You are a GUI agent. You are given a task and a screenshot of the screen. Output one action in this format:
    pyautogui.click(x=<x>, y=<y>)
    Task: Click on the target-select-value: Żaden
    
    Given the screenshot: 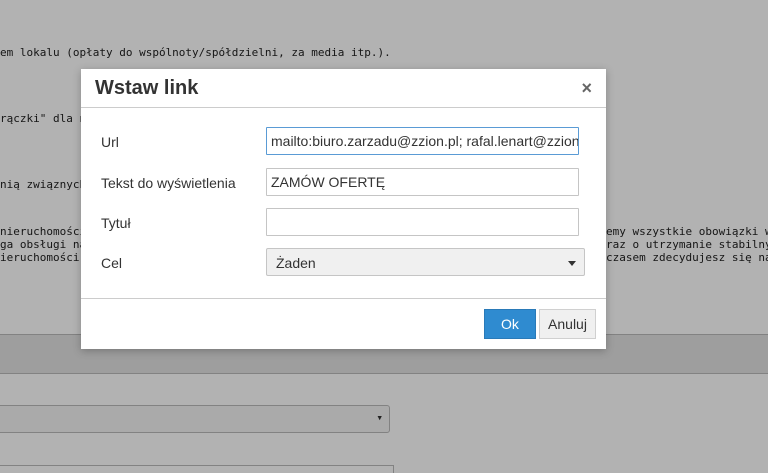 What is the action you would take?
    pyautogui.click(x=296, y=263)
    